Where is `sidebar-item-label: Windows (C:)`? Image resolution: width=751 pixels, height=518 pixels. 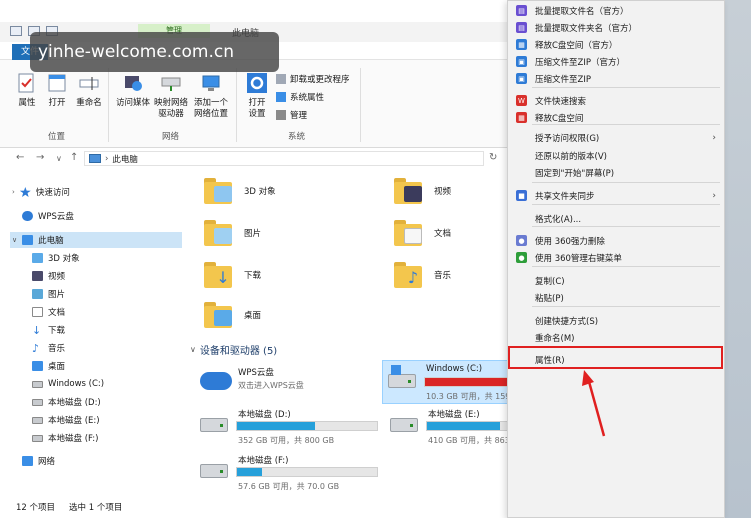 sidebar-item-label: Windows (C:) is located at coordinates (76, 384).